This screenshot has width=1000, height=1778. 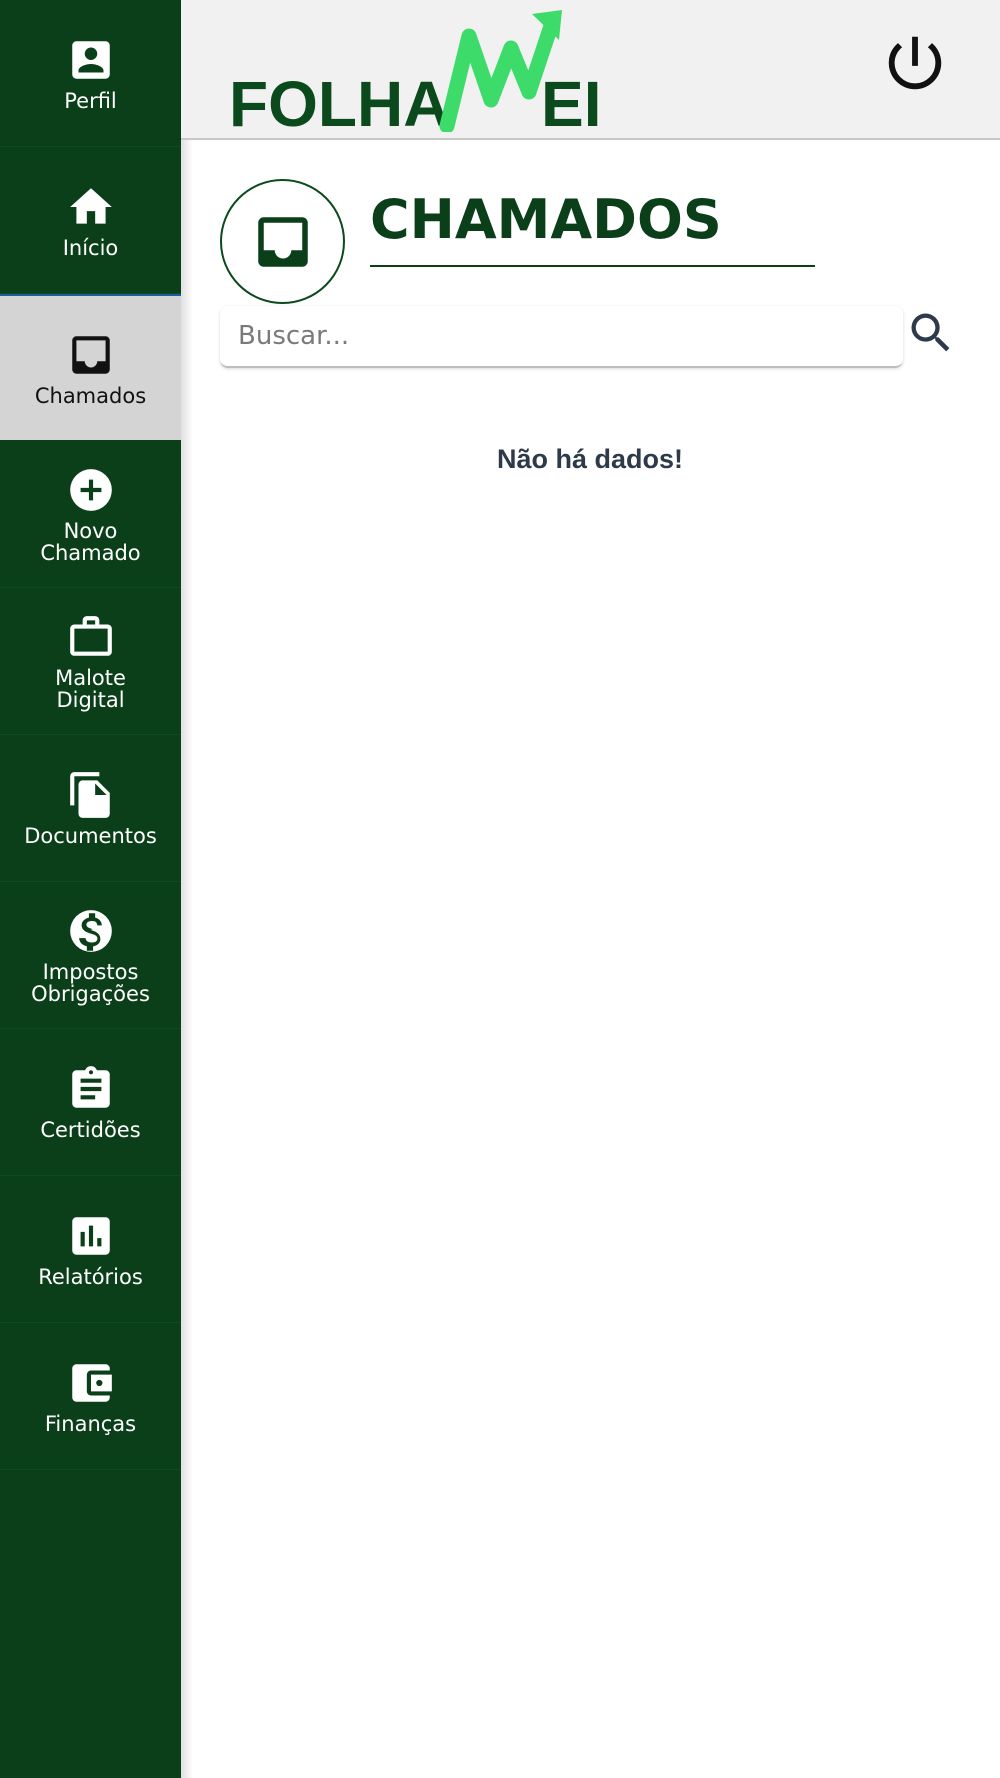 What do you see at coordinates (90, 983) in the screenshot?
I see `sidebar-item-label: Impostos Obrigações` at bounding box center [90, 983].